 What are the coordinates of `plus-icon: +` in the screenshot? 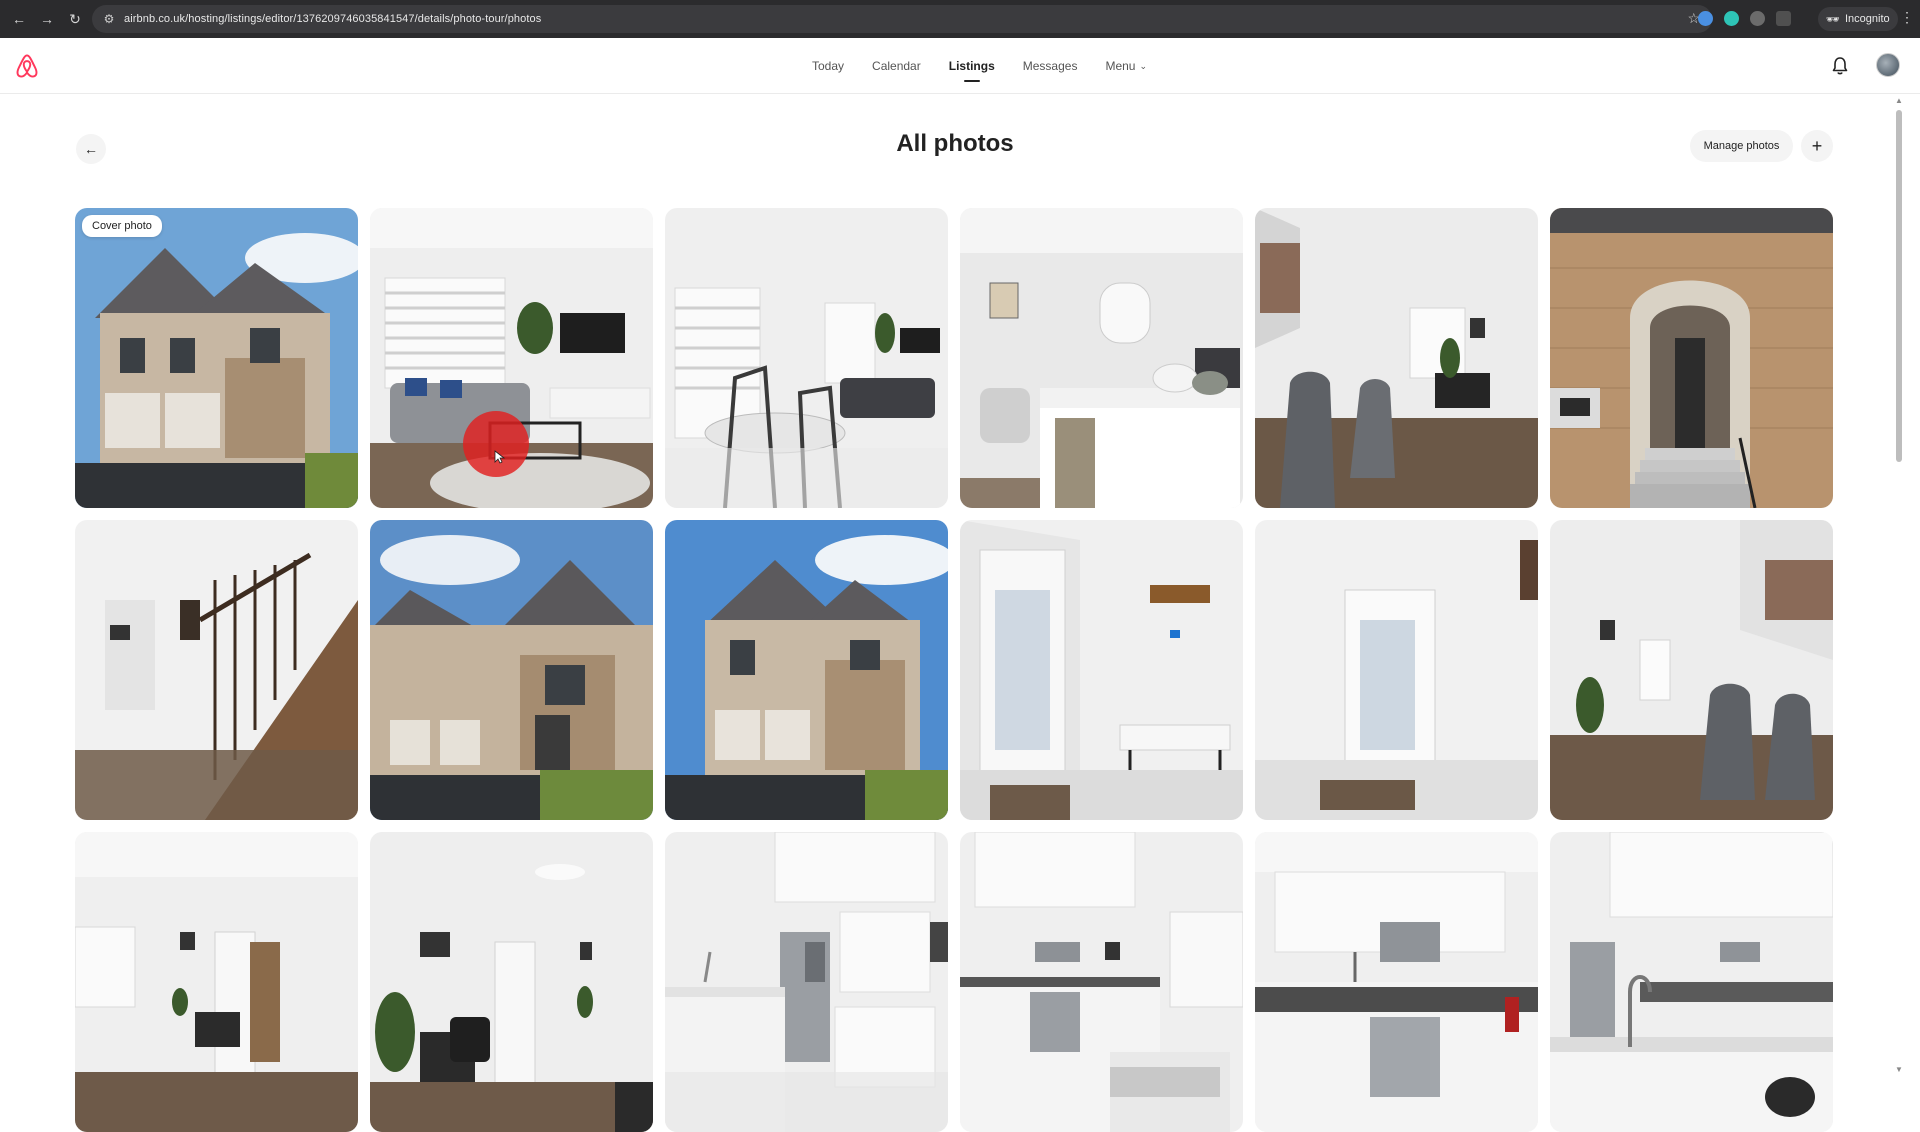 It's located at (1817, 145).